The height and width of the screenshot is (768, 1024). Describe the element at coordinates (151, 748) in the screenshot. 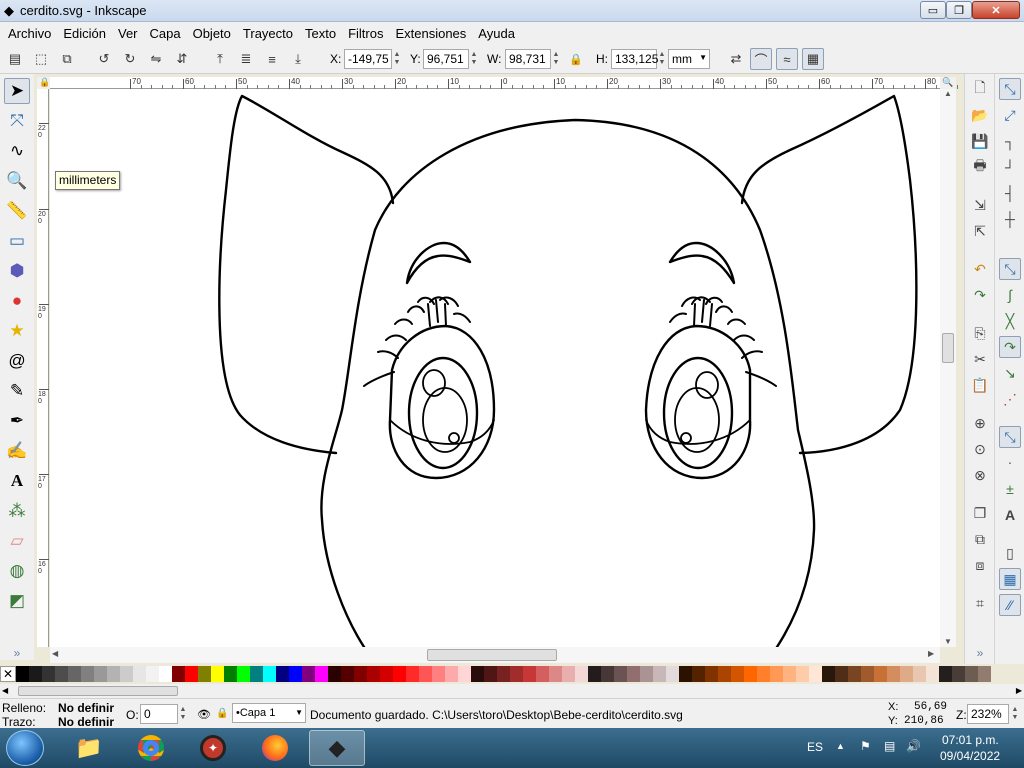

I see `chrome-icon` at that location.